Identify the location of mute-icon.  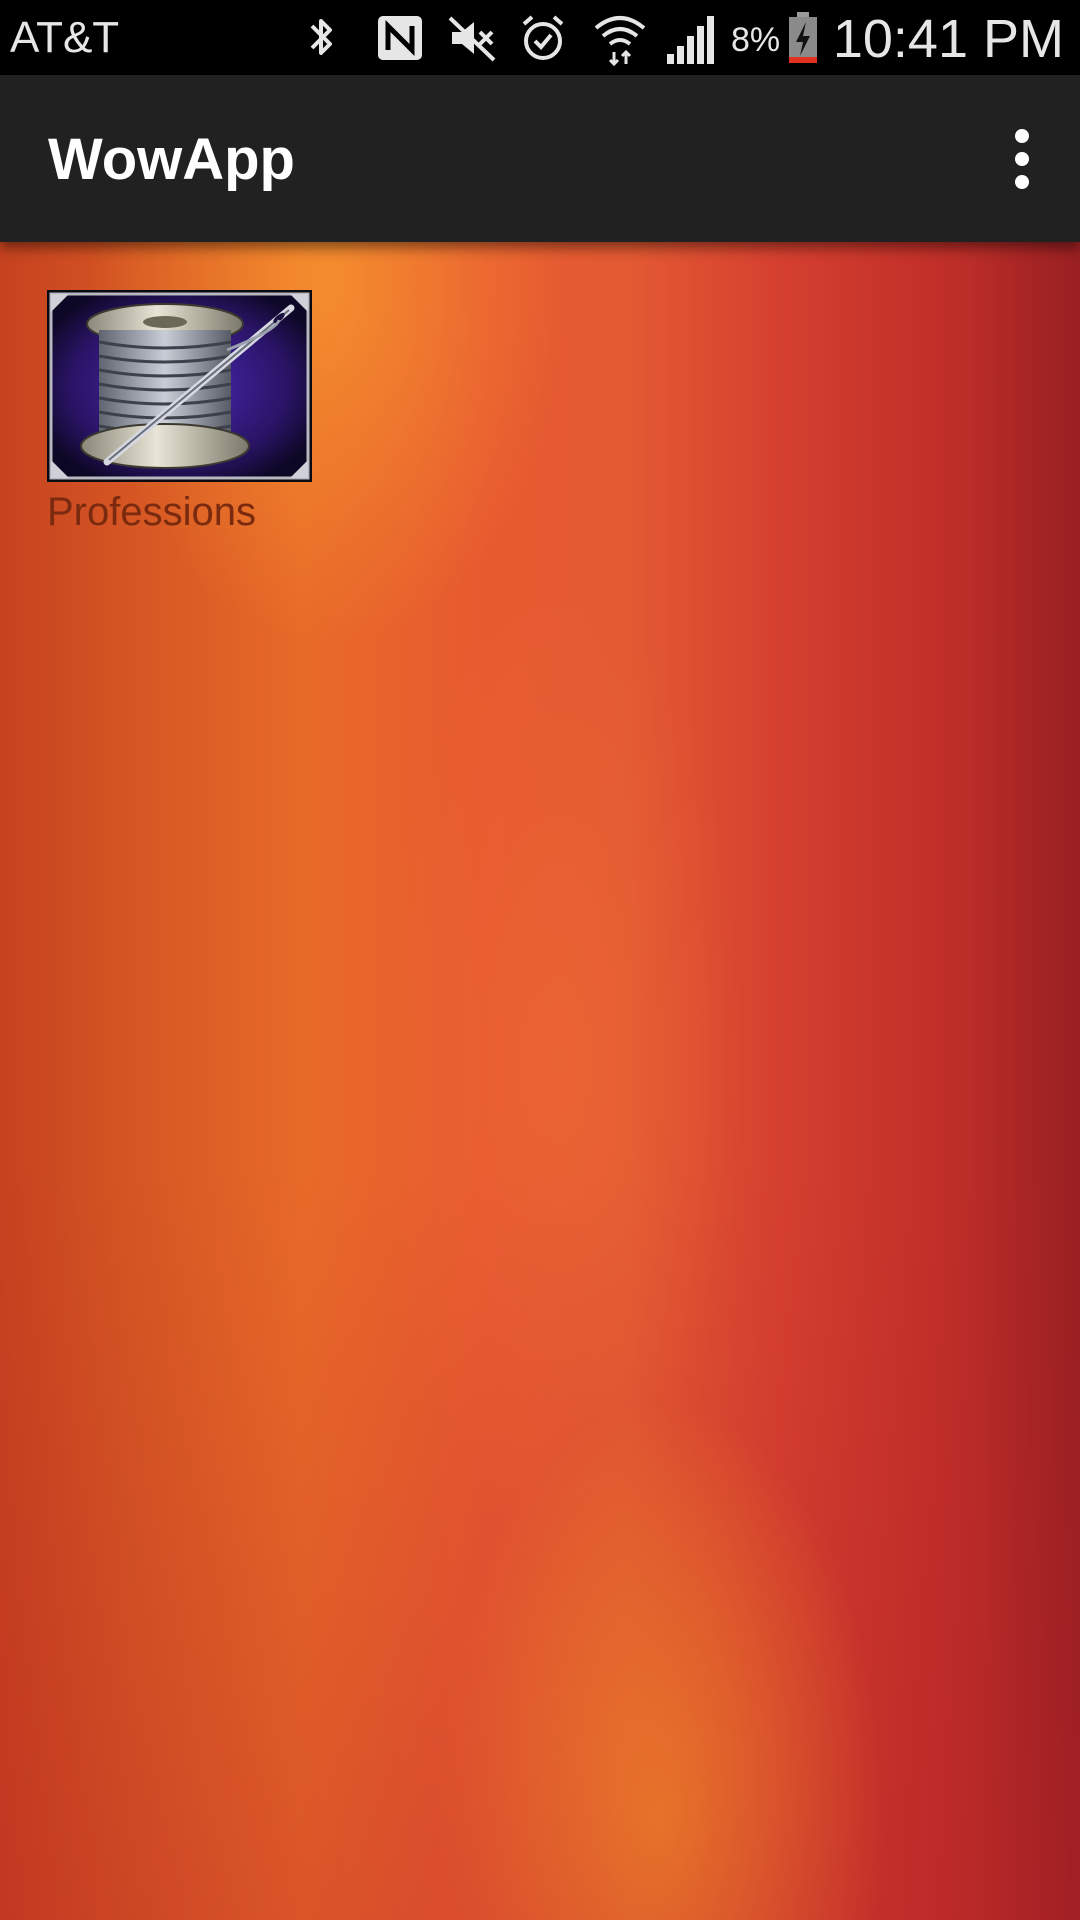
(472, 38).